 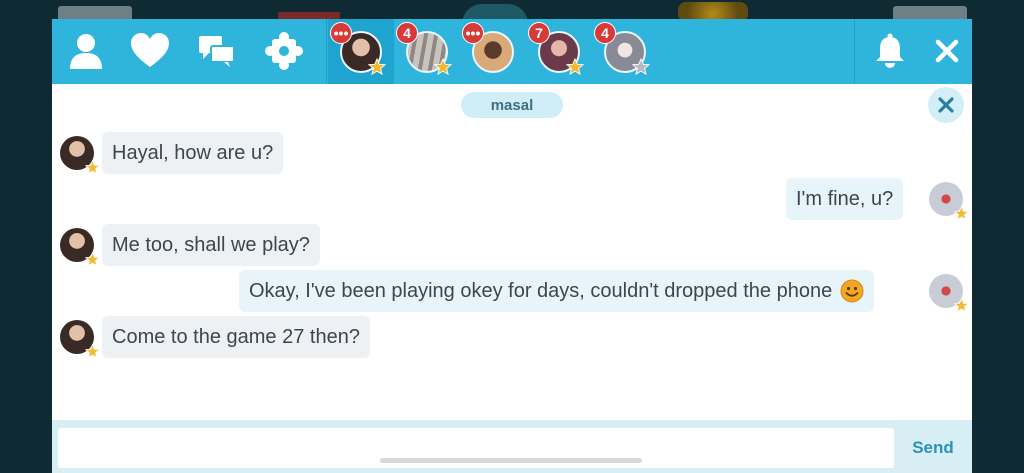 I want to click on message-text: Me too, shall we play?, so click(x=211, y=244).